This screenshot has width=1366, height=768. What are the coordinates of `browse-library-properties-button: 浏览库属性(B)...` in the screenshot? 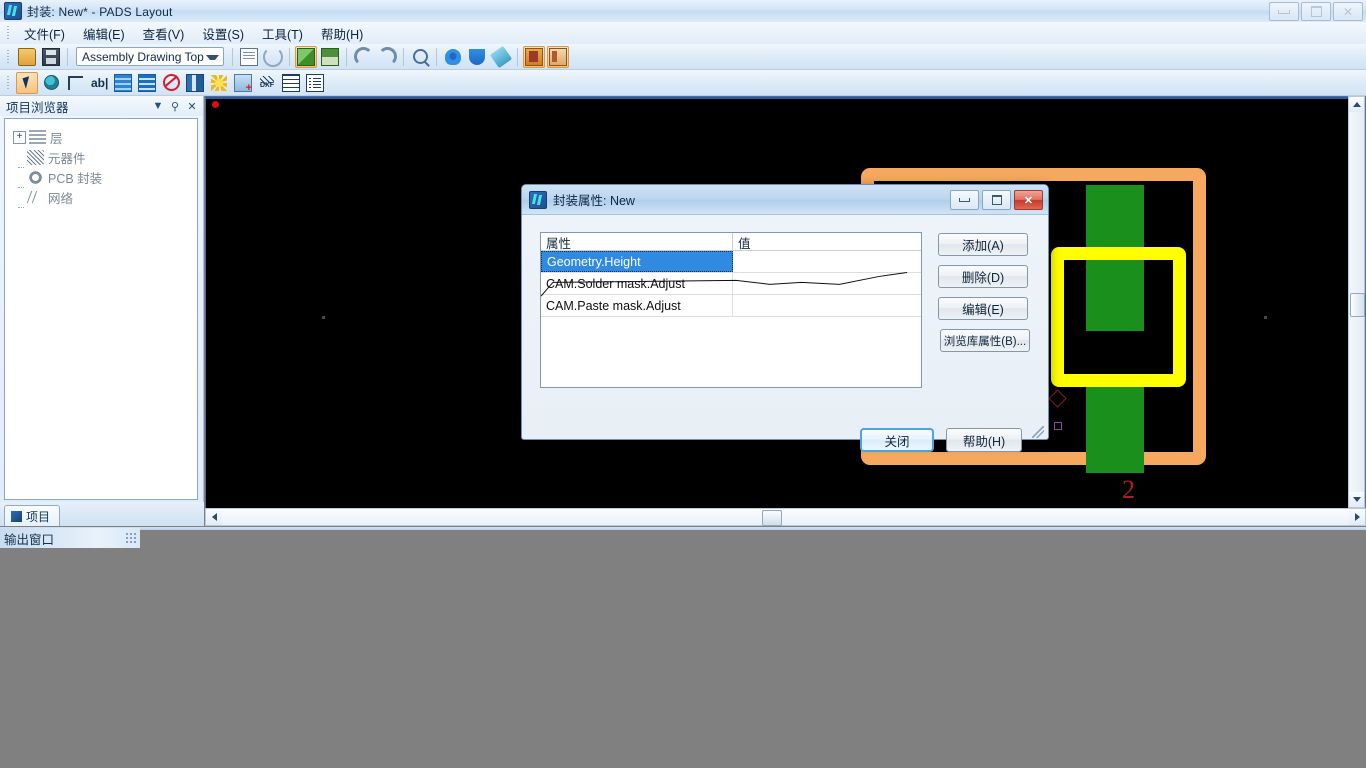 It's located at (985, 340).